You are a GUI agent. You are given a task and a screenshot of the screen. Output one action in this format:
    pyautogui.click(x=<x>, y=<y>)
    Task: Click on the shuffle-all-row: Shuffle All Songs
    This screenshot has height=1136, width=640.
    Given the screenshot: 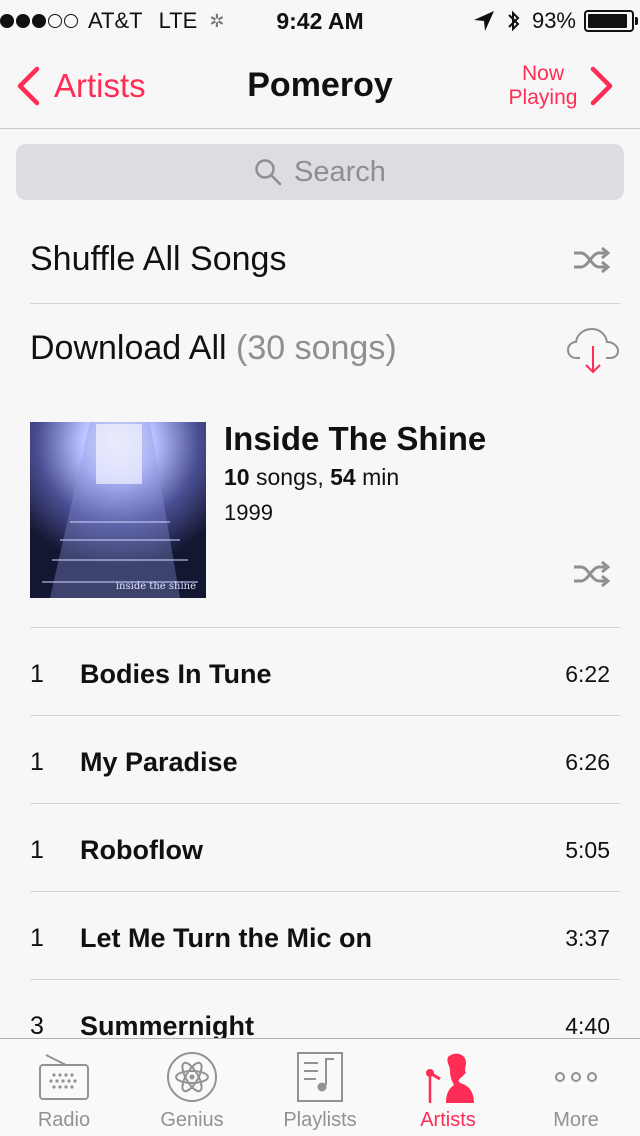 What is the action you would take?
    pyautogui.click(x=325, y=260)
    